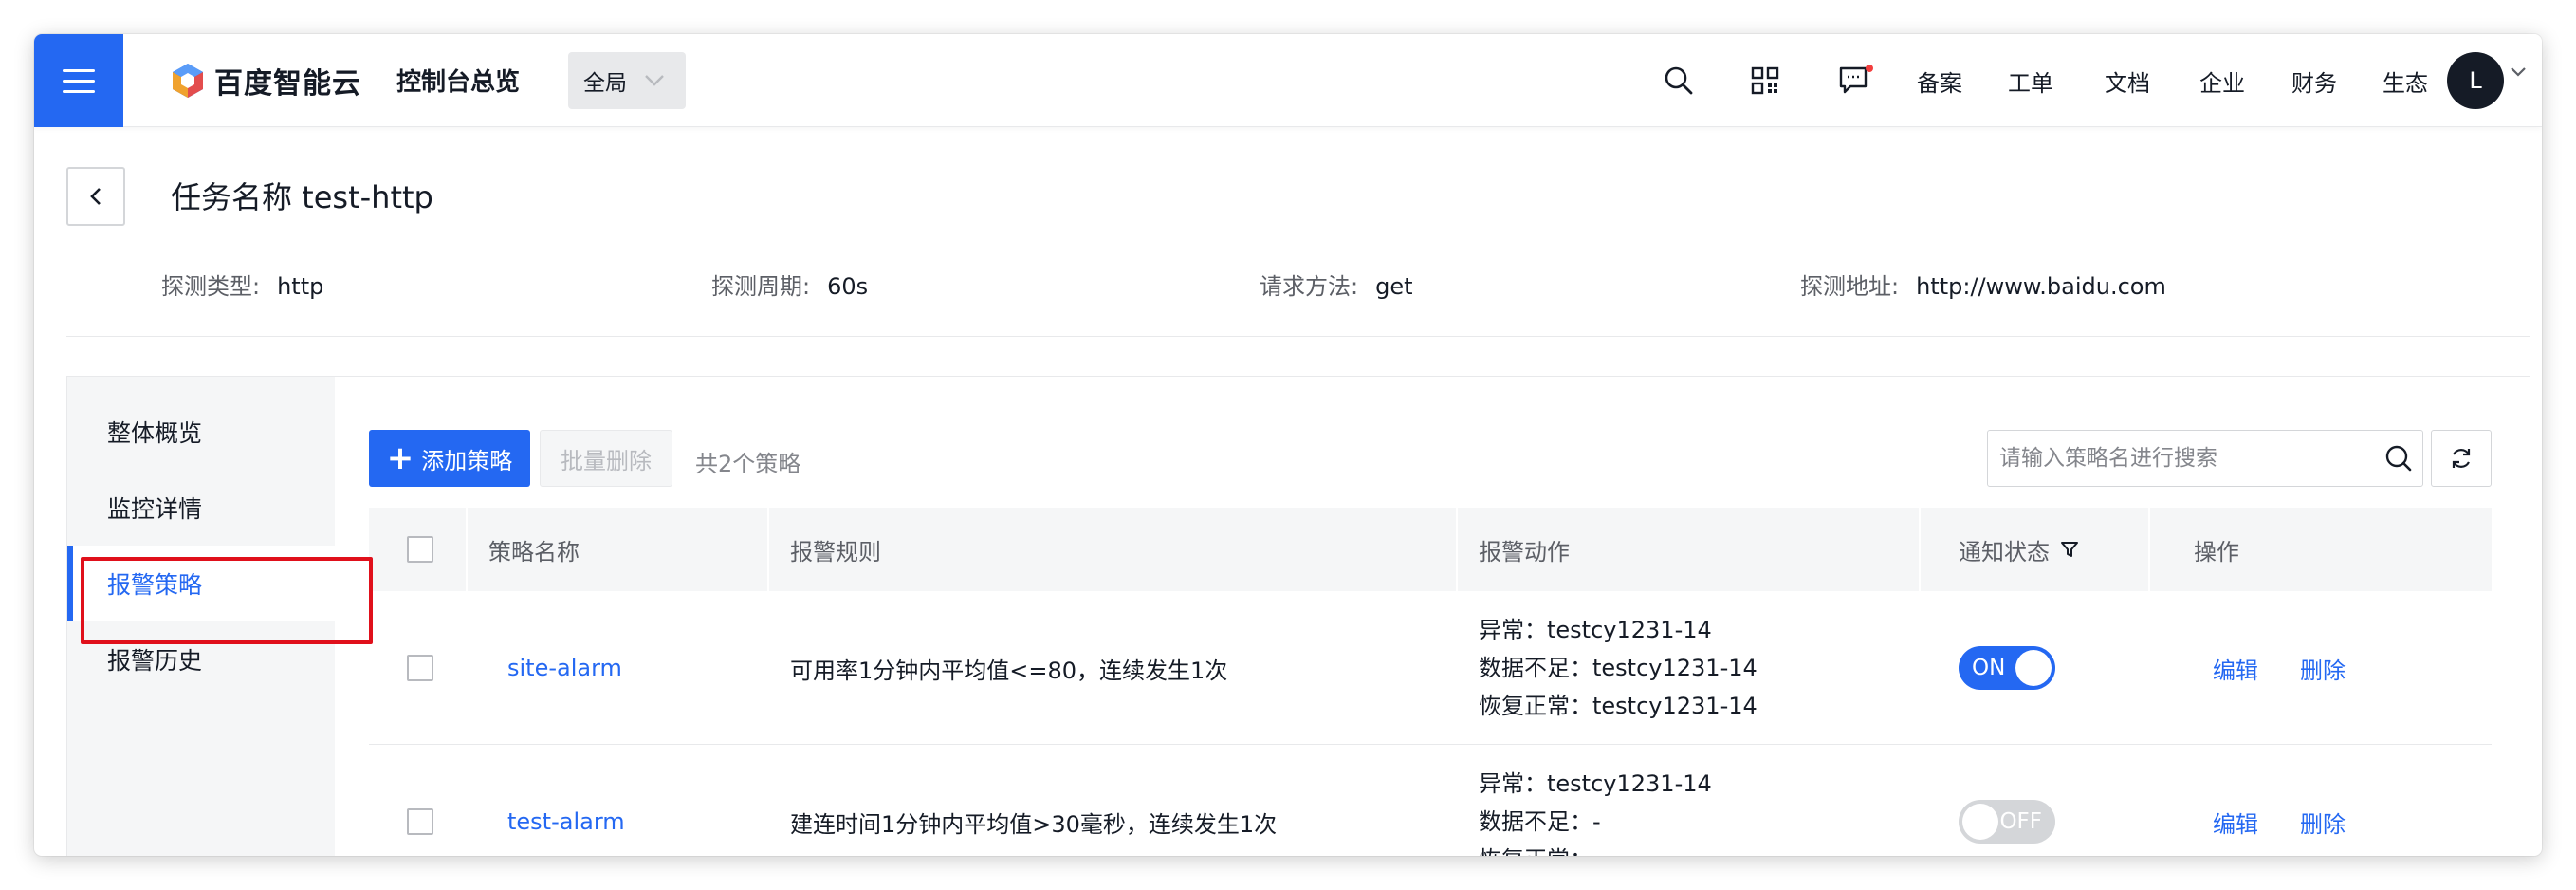  Describe the element at coordinates (2007, 668) in the screenshot. I see `notify-toggle: ON` at that location.